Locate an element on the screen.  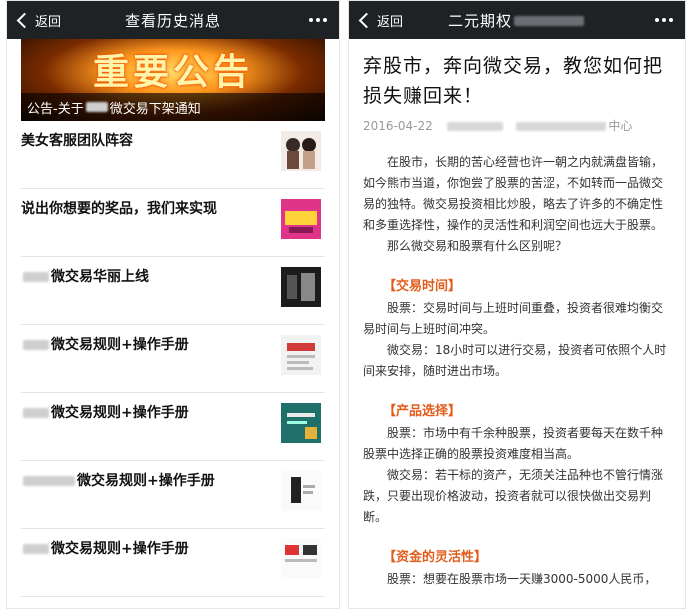
section-heading: 【资金的灵活性】 is located at coordinates (435, 557).